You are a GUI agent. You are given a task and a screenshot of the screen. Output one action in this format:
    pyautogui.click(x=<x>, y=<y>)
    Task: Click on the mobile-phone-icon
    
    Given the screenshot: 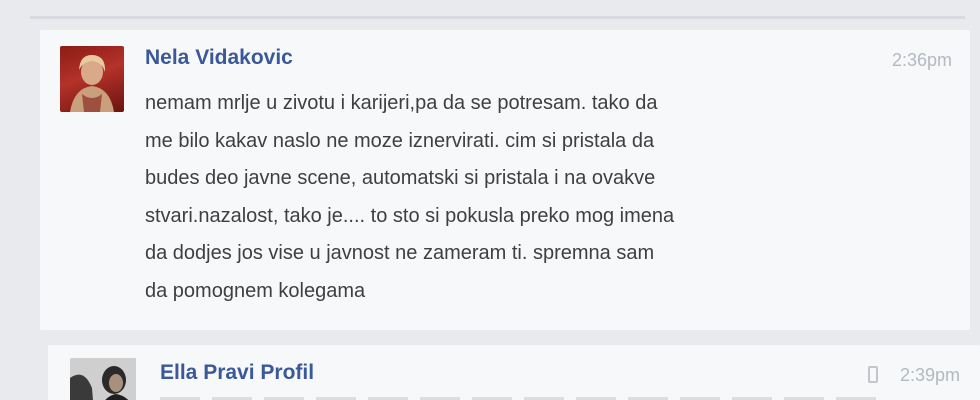 What is the action you would take?
    pyautogui.click(x=873, y=374)
    